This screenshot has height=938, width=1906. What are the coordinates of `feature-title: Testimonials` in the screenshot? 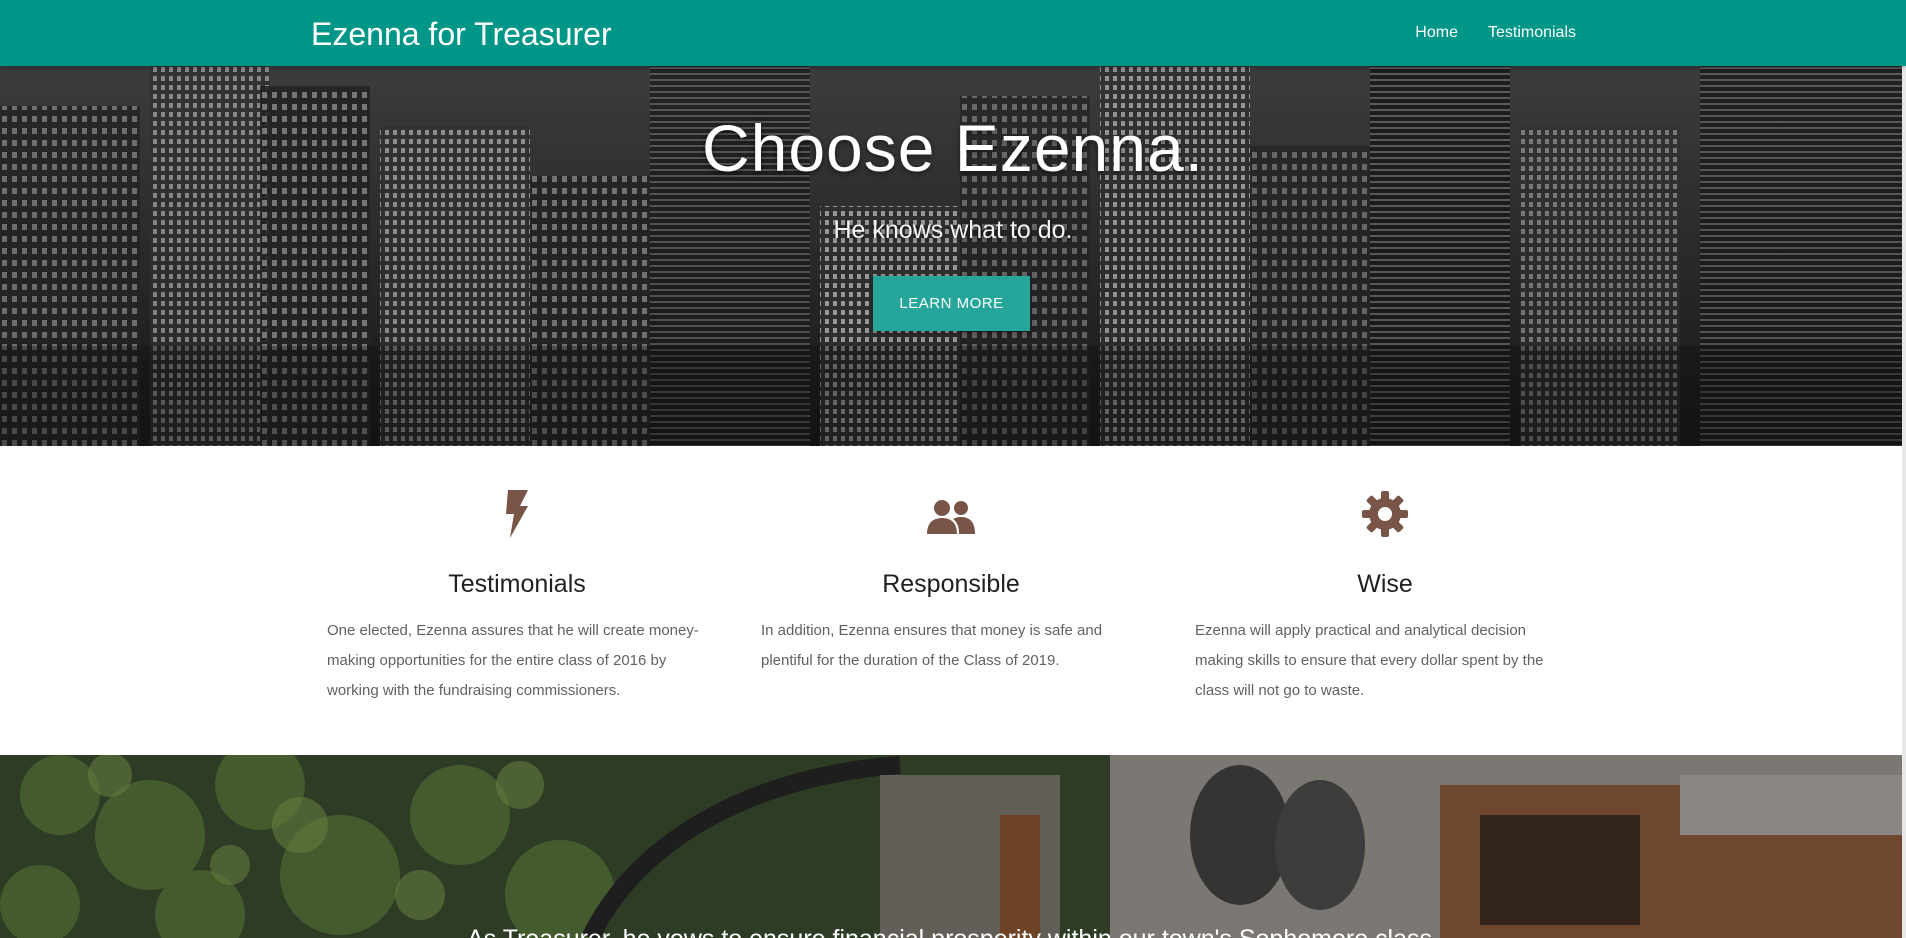 It's located at (517, 584).